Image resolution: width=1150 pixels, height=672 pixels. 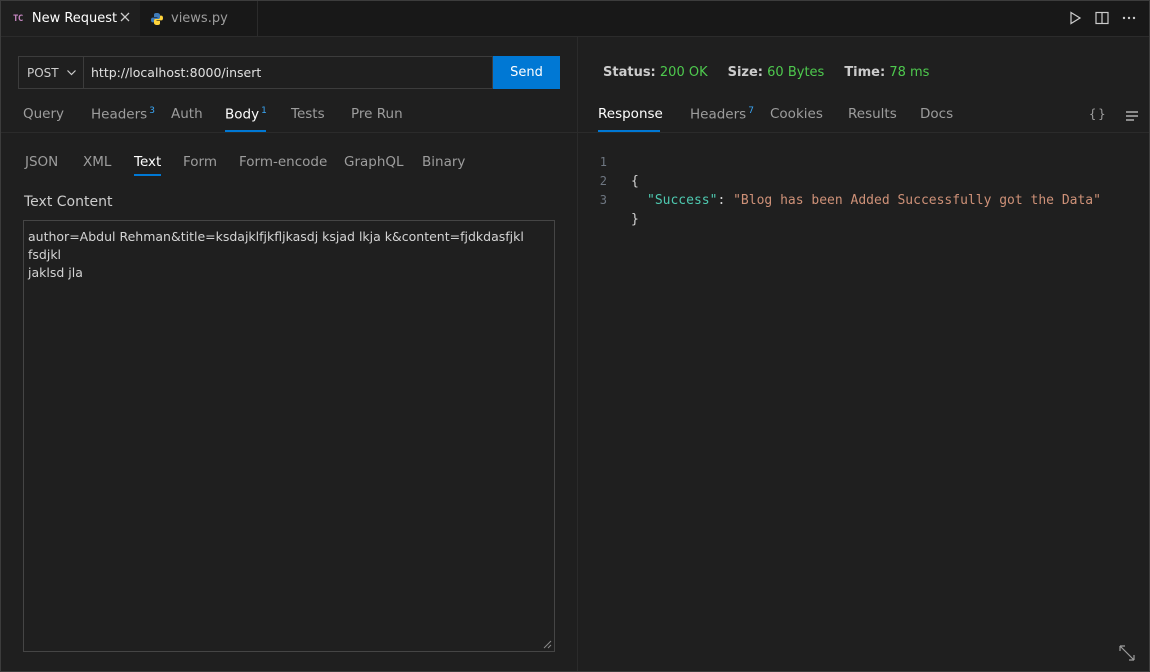 What do you see at coordinates (68, 202) in the screenshot?
I see `text-content-label: Text Content` at bounding box center [68, 202].